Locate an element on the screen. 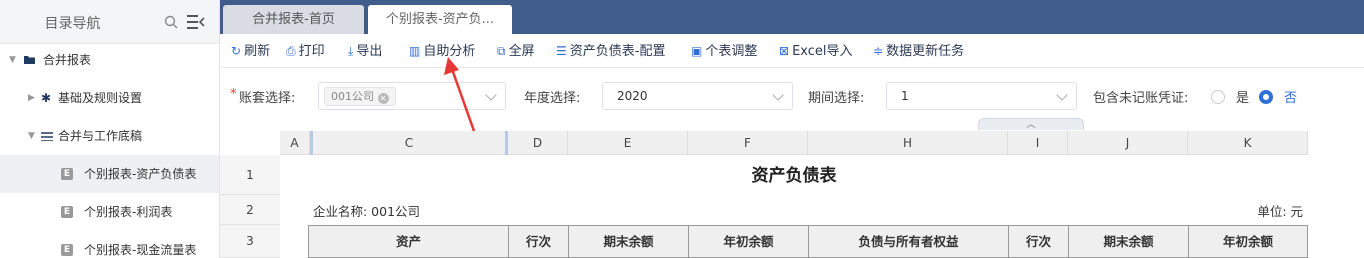 The height and width of the screenshot is (258, 1364). year-select: 2020 is located at coordinates (697, 96).